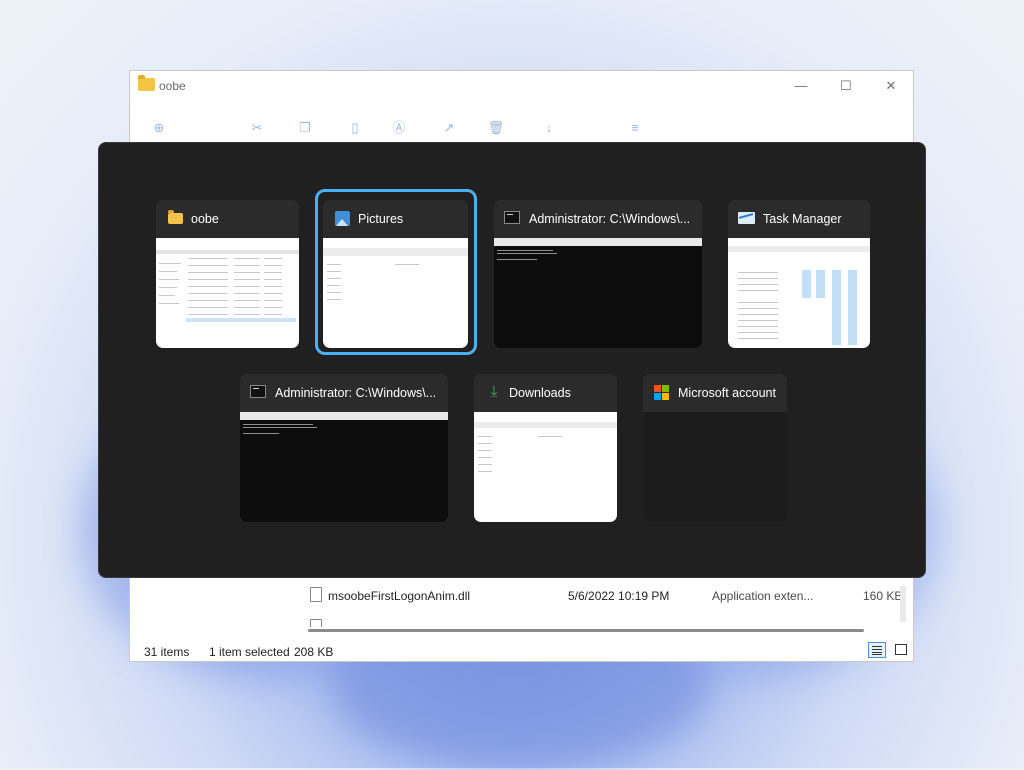  I want to click on window-title: oobe, so click(172, 86).